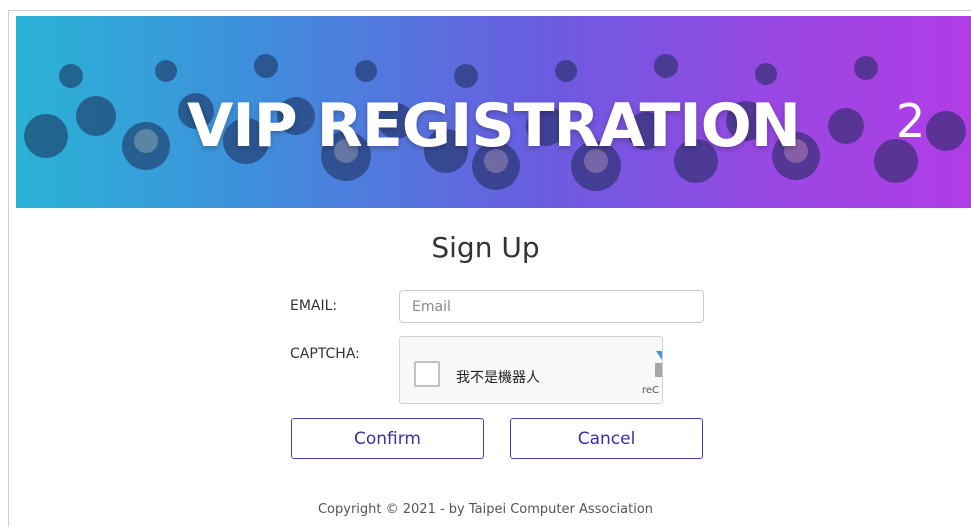 The image size is (971, 527). What do you see at coordinates (387, 438) in the screenshot?
I see `confirm-button: Confirm` at bounding box center [387, 438].